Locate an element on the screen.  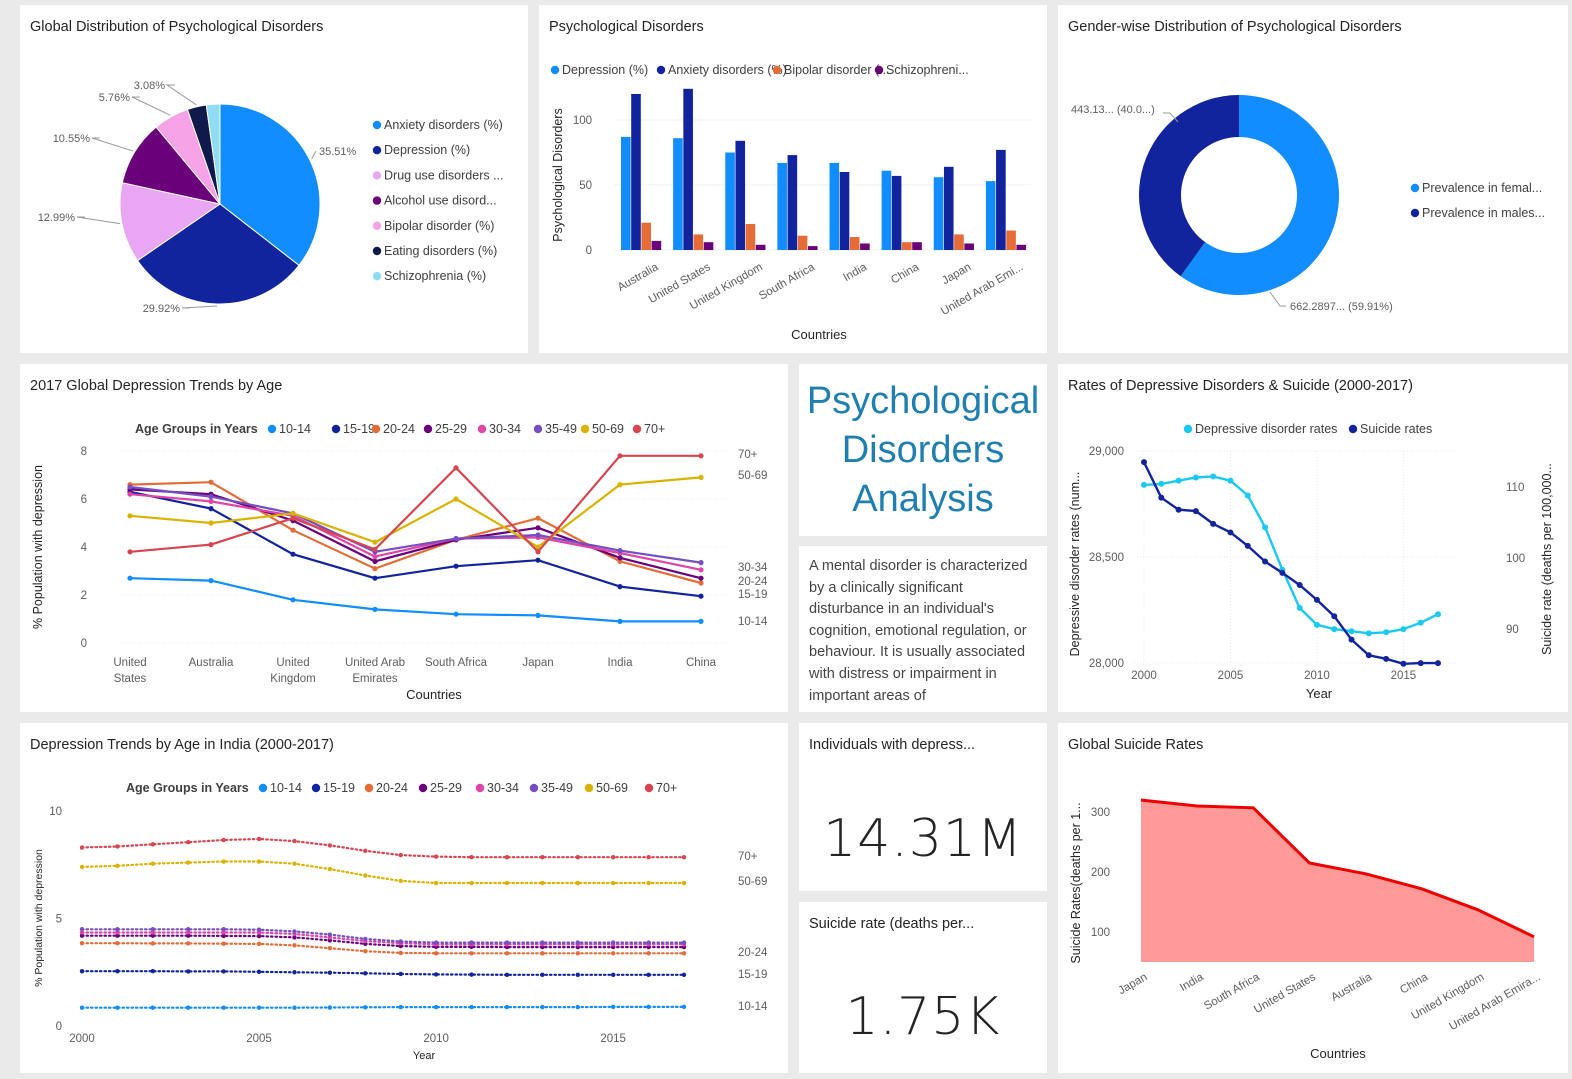
individuals-card: Individuals with depress... 14.31M is located at coordinates (923, 807).